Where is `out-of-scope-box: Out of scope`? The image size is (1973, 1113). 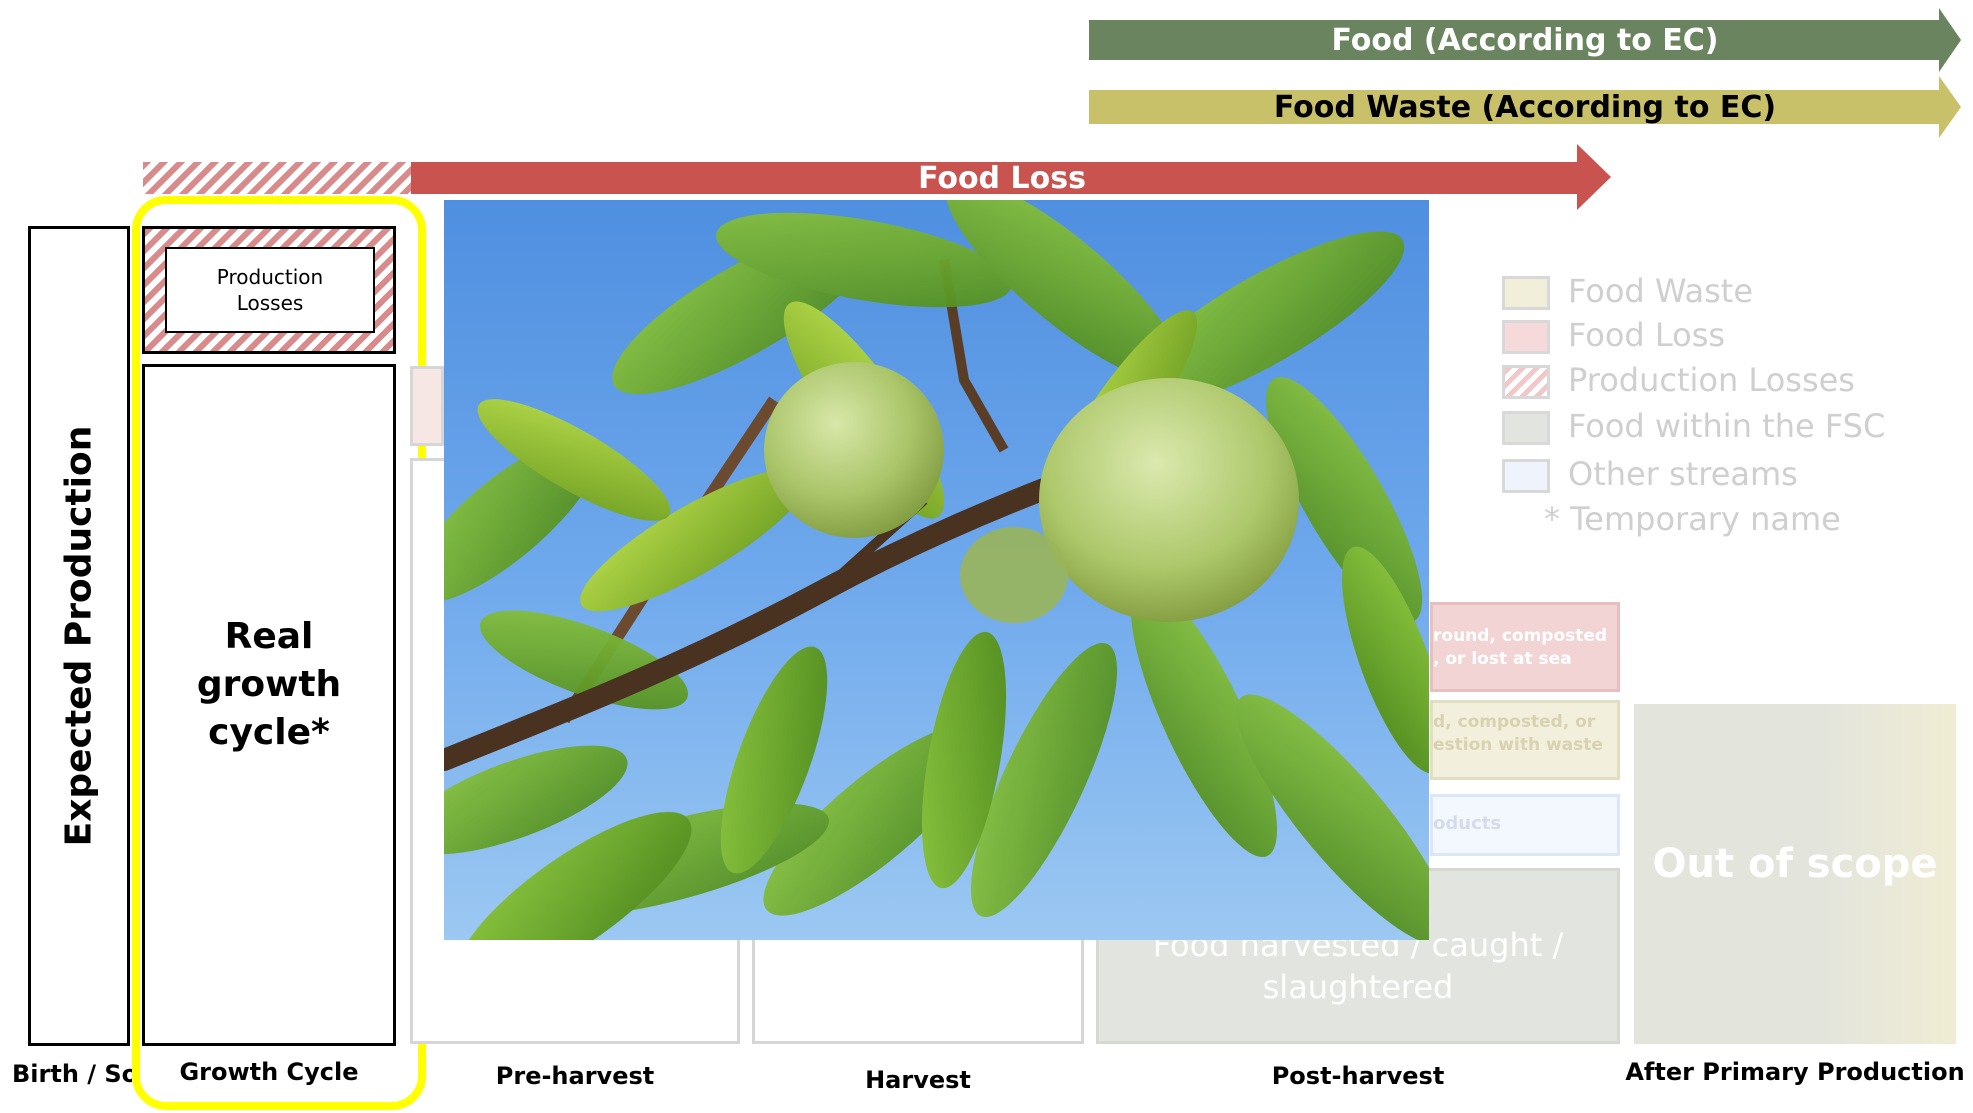
out-of-scope-box: Out of scope is located at coordinates (1795, 874).